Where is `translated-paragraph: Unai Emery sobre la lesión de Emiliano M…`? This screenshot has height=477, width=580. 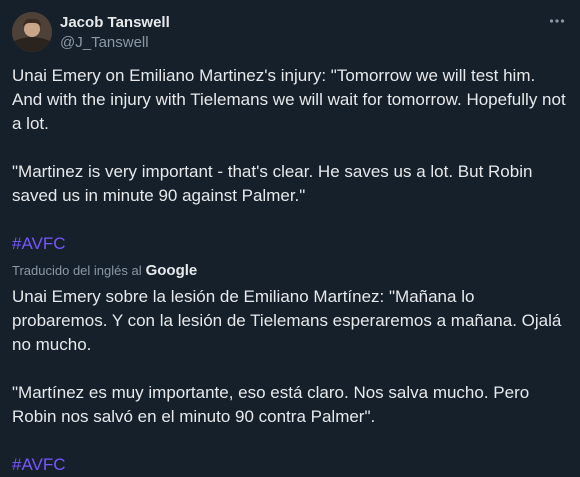
translated-paragraph: Unai Emery sobre la lesión de Emiliano M… is located at coordinates (287, 320).